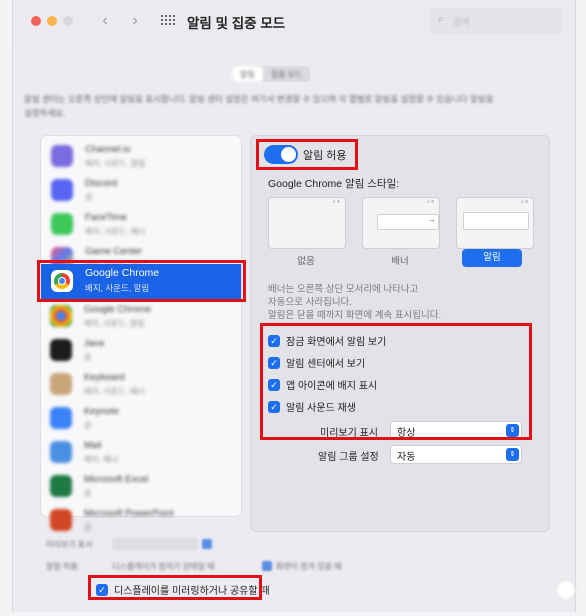  I want to click on help-button, so click(566, 590).